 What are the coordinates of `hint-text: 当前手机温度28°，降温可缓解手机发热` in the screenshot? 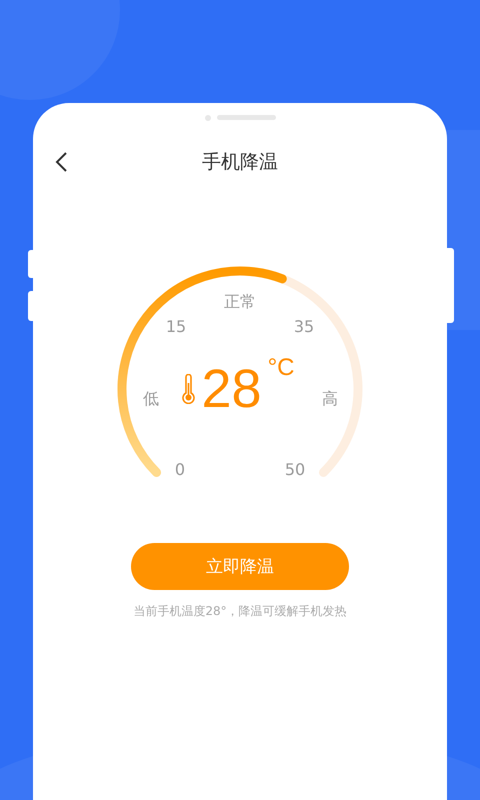 It's located at (240, 611).